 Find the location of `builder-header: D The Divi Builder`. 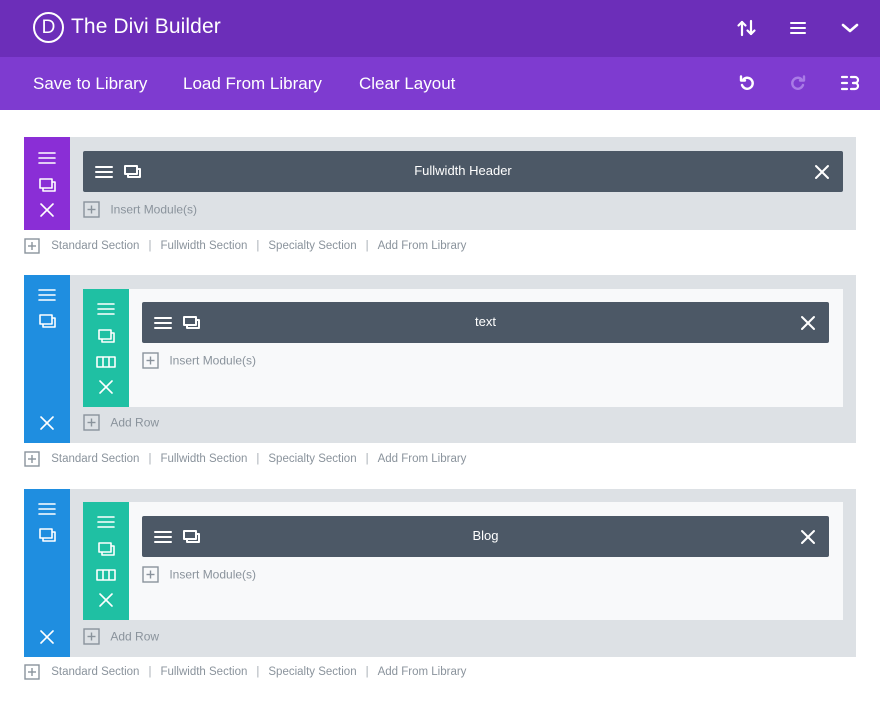

builder-header: D The Divi Builder is located at coordinates (440, 28).